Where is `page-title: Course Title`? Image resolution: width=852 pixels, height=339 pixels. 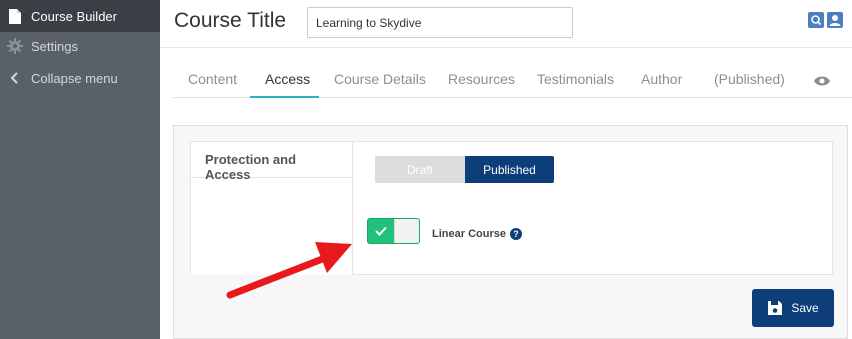 page-title: Course Title is located at coordinates (230, 20).